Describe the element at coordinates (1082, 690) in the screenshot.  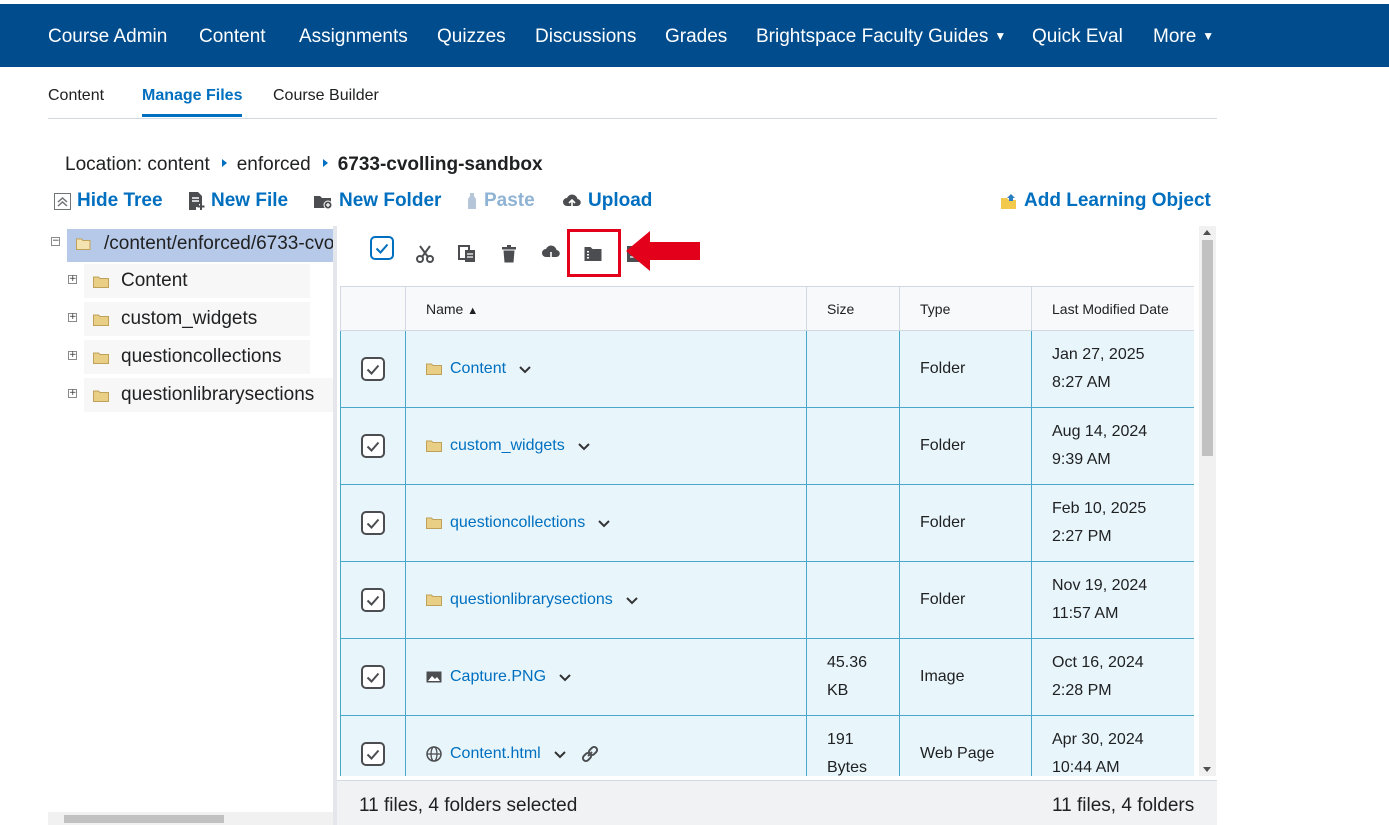
I see `time-value: 2:28 PM` at that location.